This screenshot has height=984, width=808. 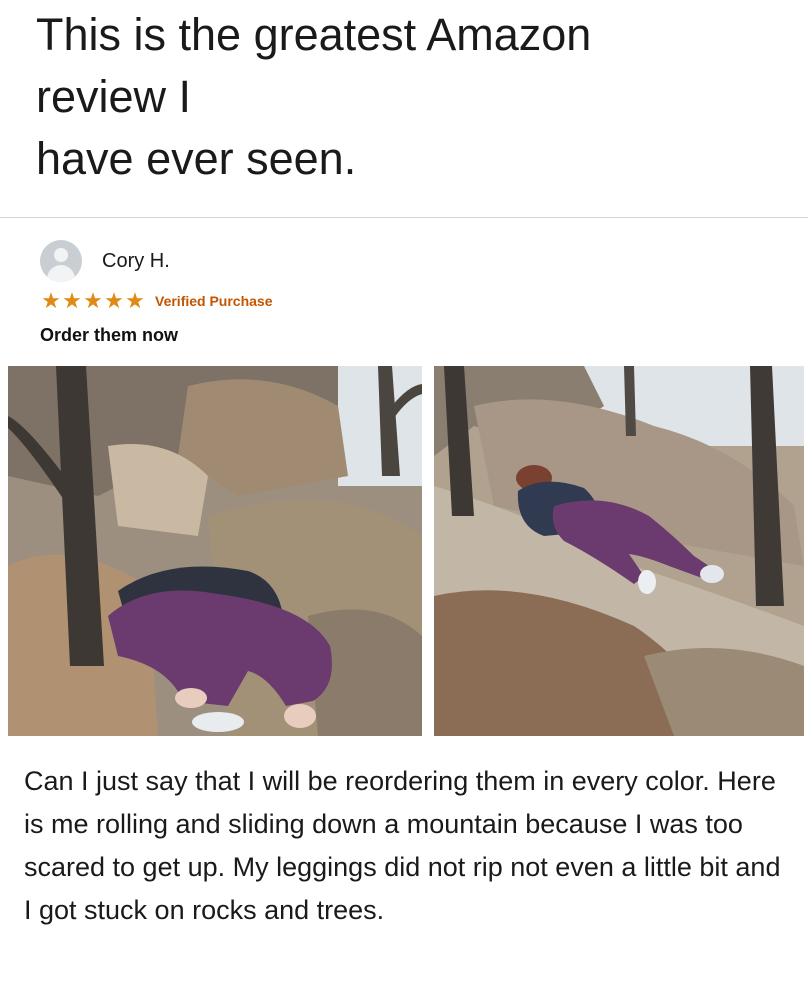 What do you see at coordinates (196, 158) in the screenshot?
I see `headline-line-3: have ever seen.` at bounding box center [196, 158].